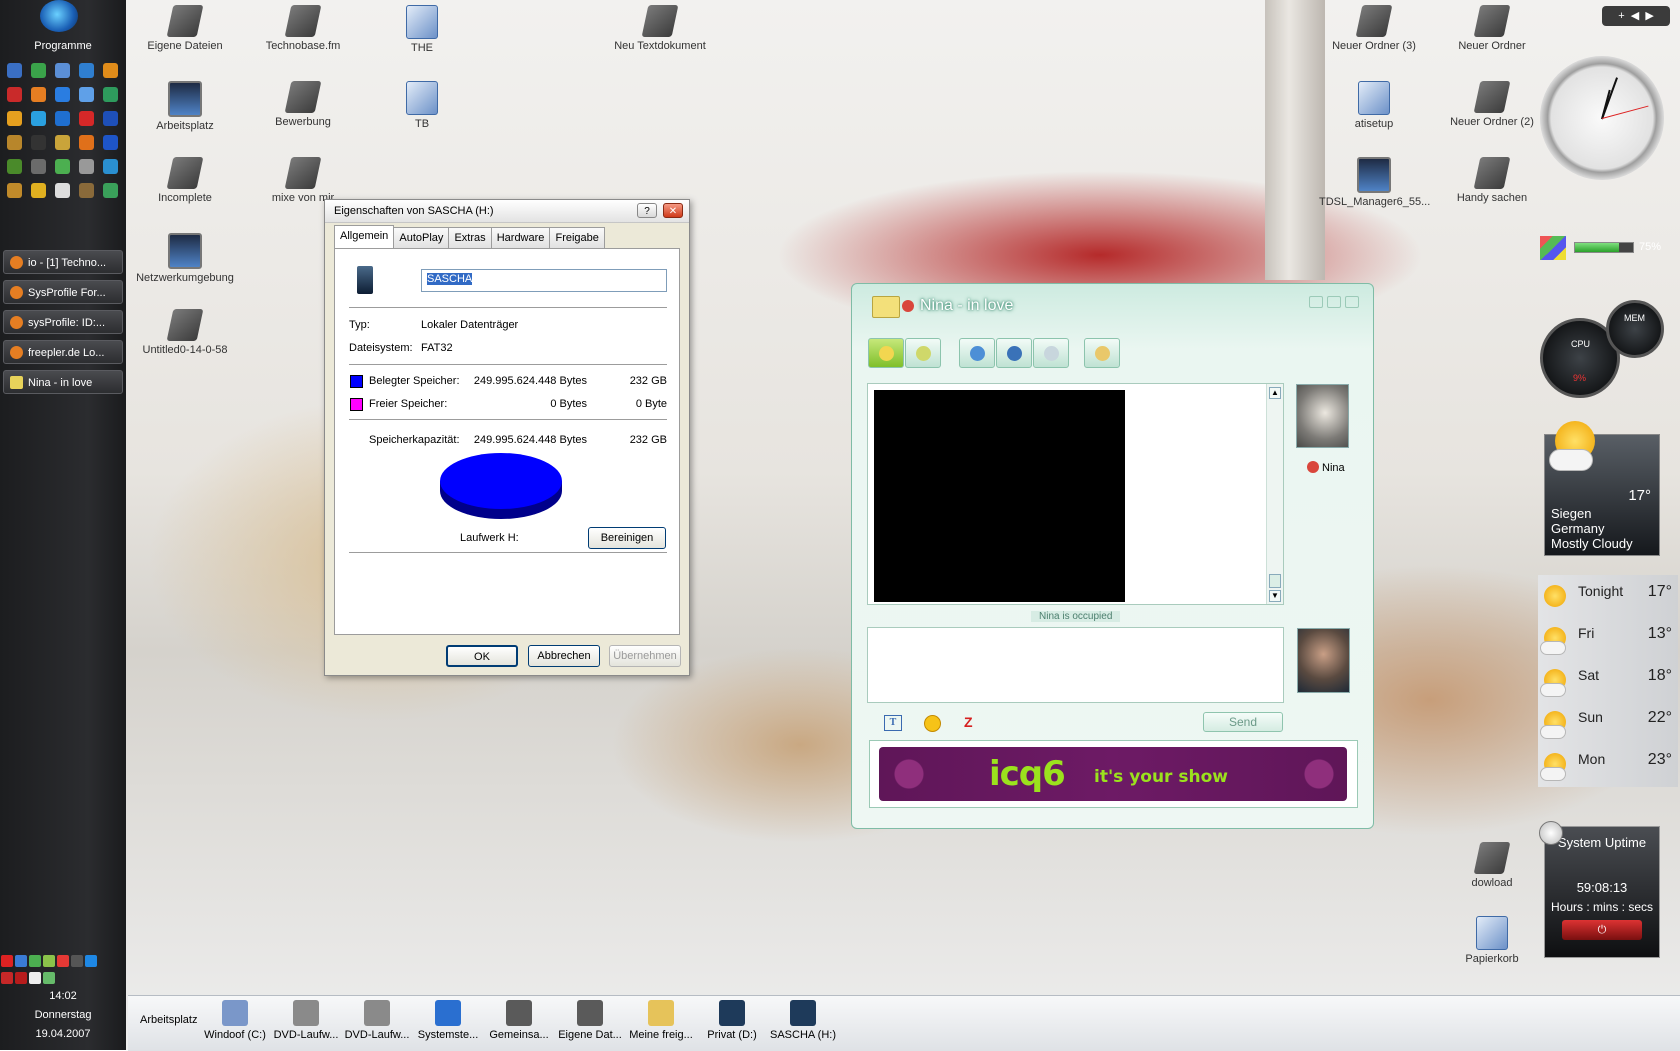 The width and height of the screenshot is (1680, 1051). What do you see at coordinates (21, 978) in the screenshot?
I see `shield-icon` at bounding box center [21, 978].